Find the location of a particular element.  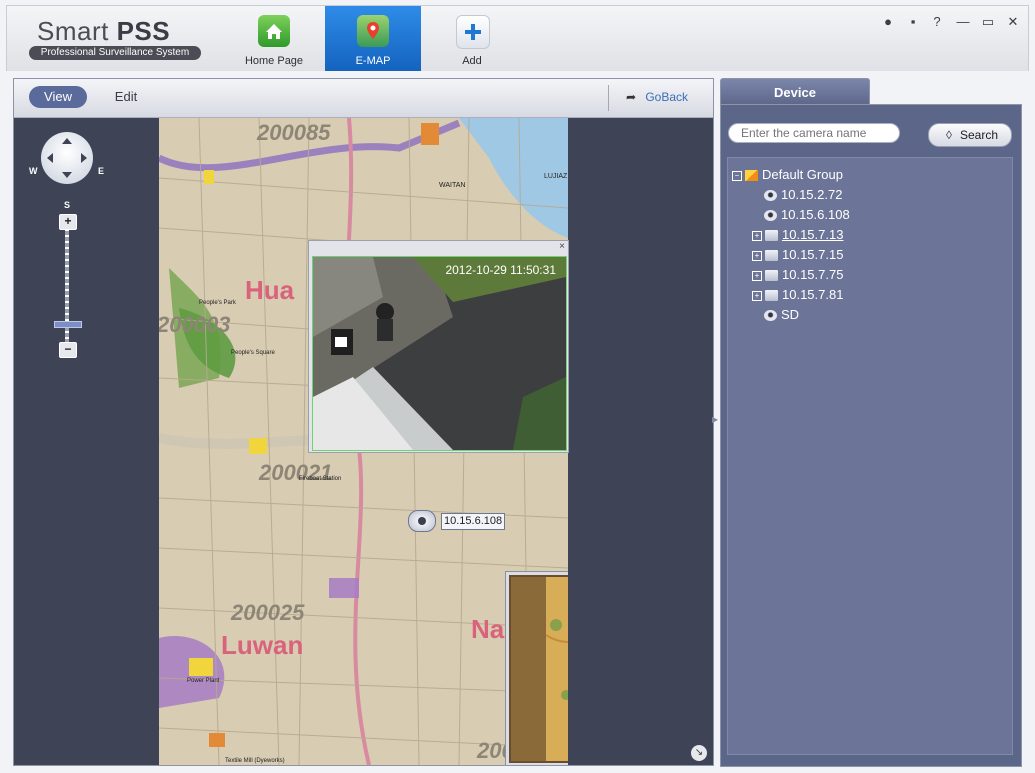

video-scene is located at coordinates (439, 353).